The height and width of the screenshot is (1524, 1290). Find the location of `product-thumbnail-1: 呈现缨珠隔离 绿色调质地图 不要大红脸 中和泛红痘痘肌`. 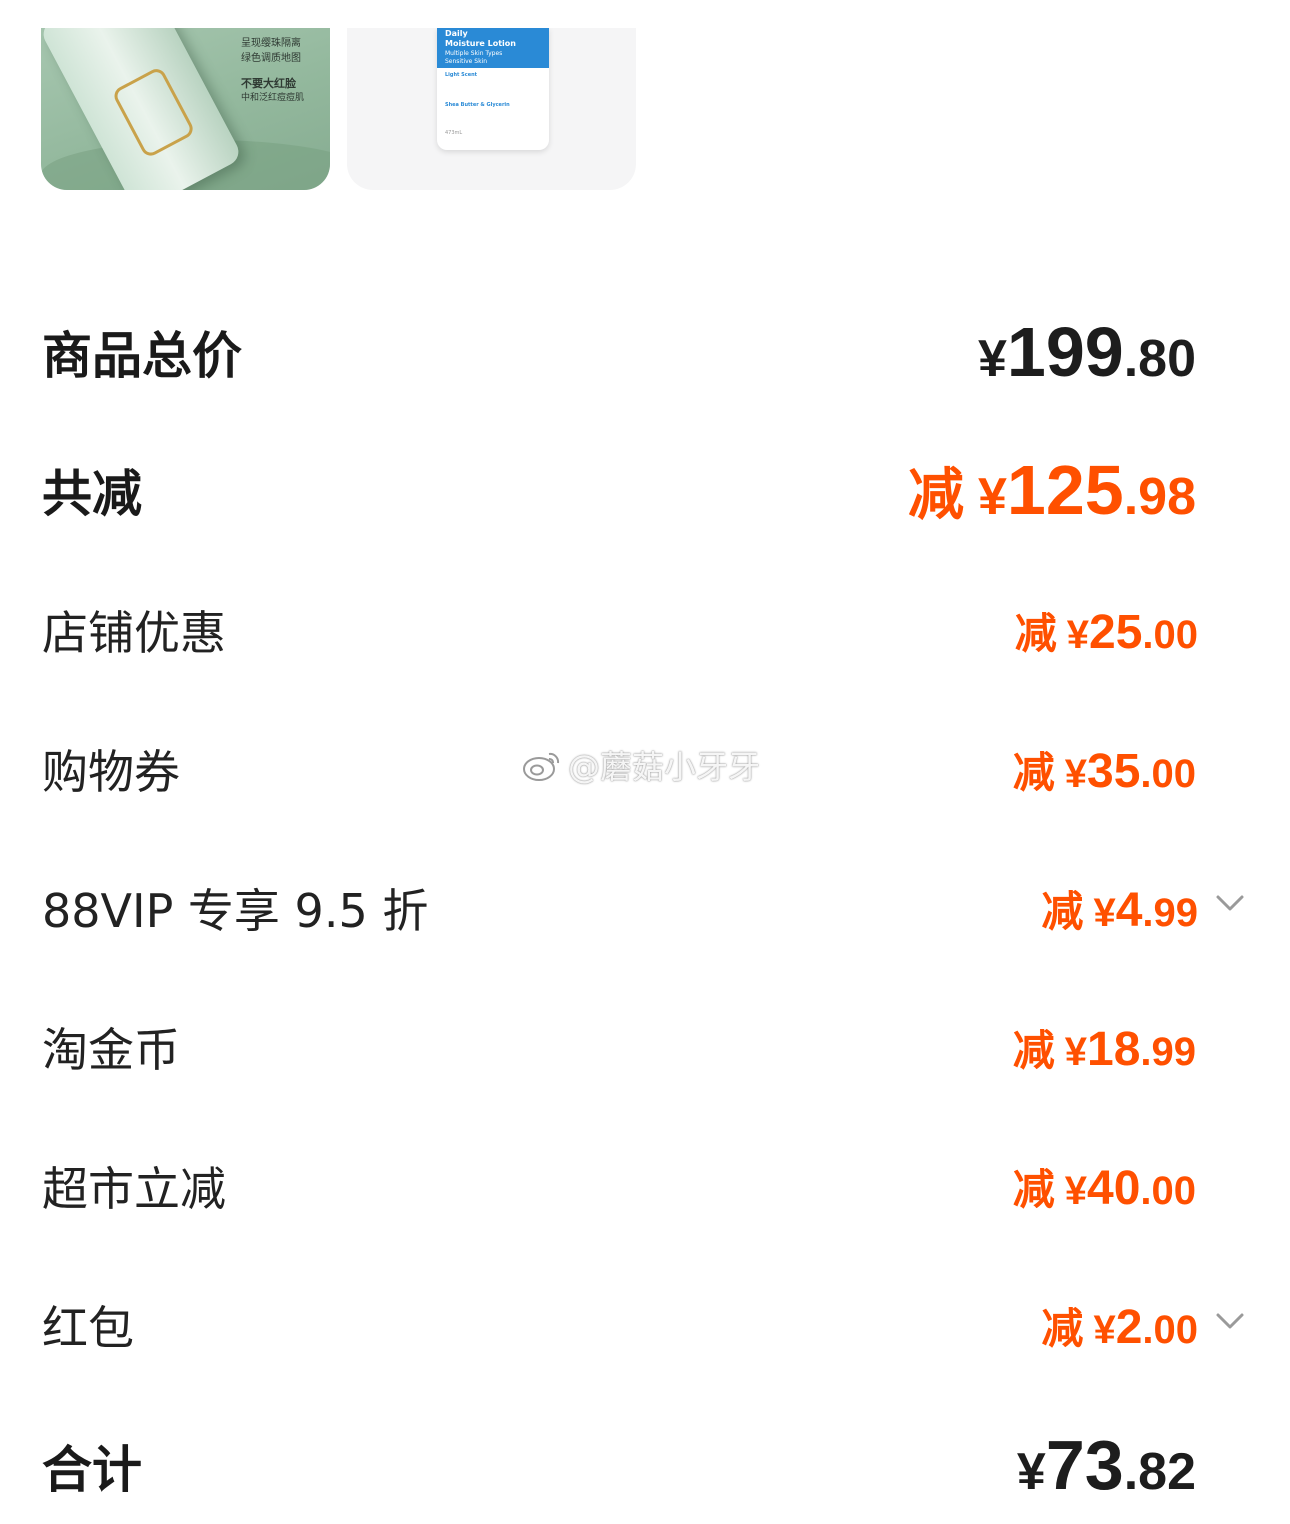

product-thumbnail-1: 呈现缨珠隔离 绿色调质地图 不要大红脸 中和泛红痘痘肌 is located at coordinates (185, 109).